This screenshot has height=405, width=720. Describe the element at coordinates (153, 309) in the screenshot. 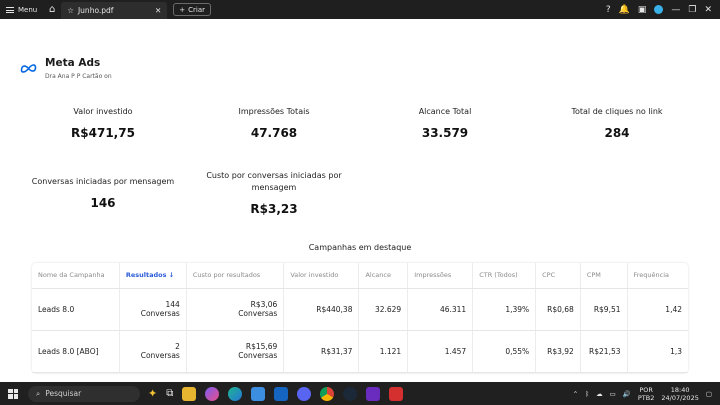

I see `cell-results: 144 Conversas` at that location.